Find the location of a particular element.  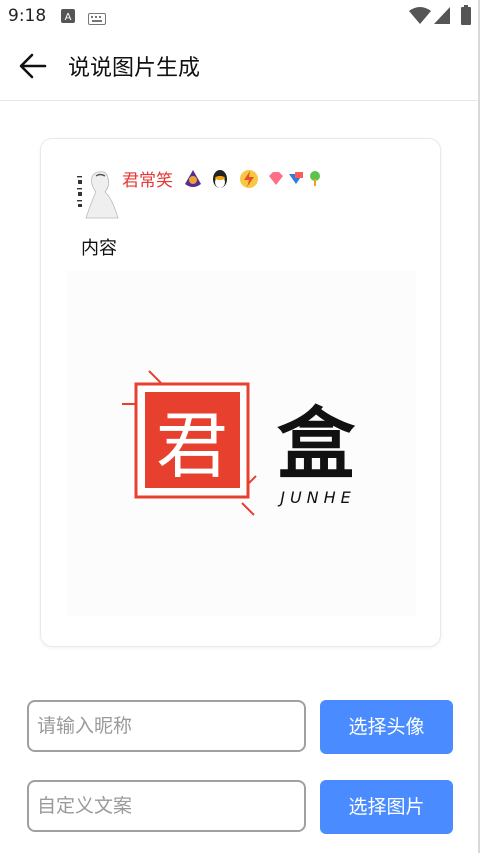

badge-list is located at coordinates (253, 179).